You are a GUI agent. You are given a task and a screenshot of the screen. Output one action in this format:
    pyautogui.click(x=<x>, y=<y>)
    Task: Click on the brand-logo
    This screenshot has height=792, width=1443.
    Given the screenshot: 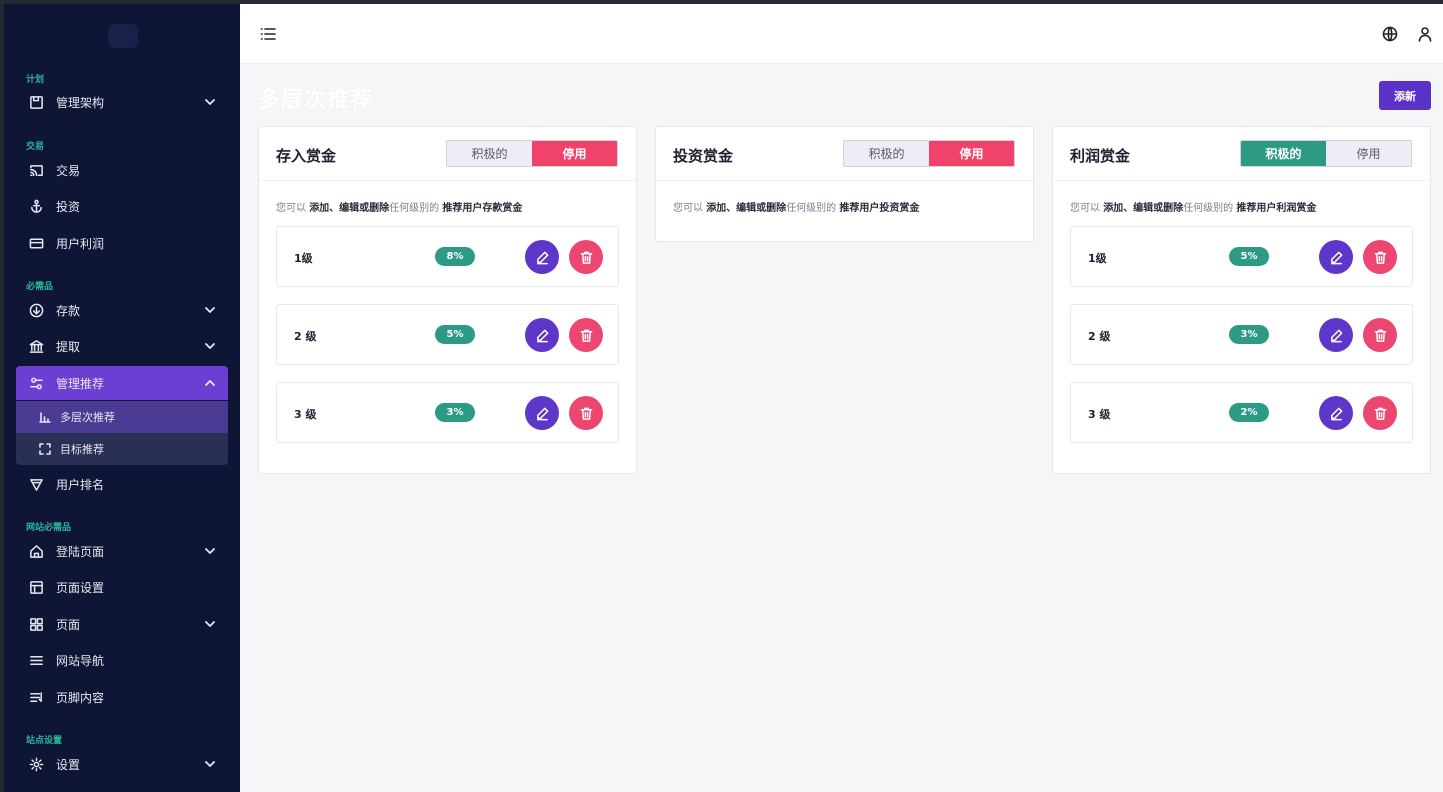 What is the action you would take?
    pyautogui.click(x=123, y=36)
    